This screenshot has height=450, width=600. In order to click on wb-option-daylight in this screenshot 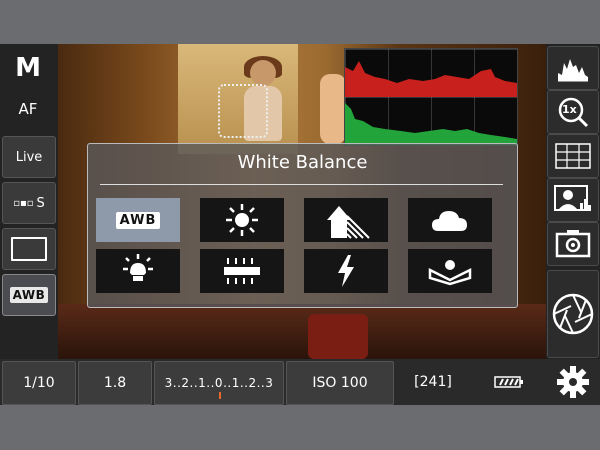, I will do `click(242, 220)`.